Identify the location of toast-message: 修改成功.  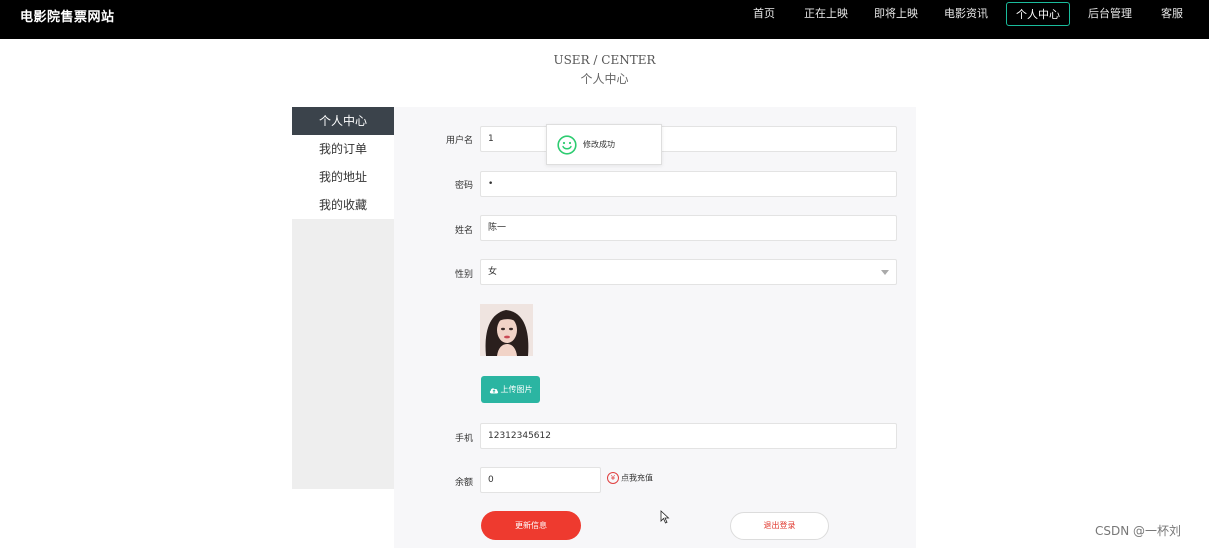
(599, 144).